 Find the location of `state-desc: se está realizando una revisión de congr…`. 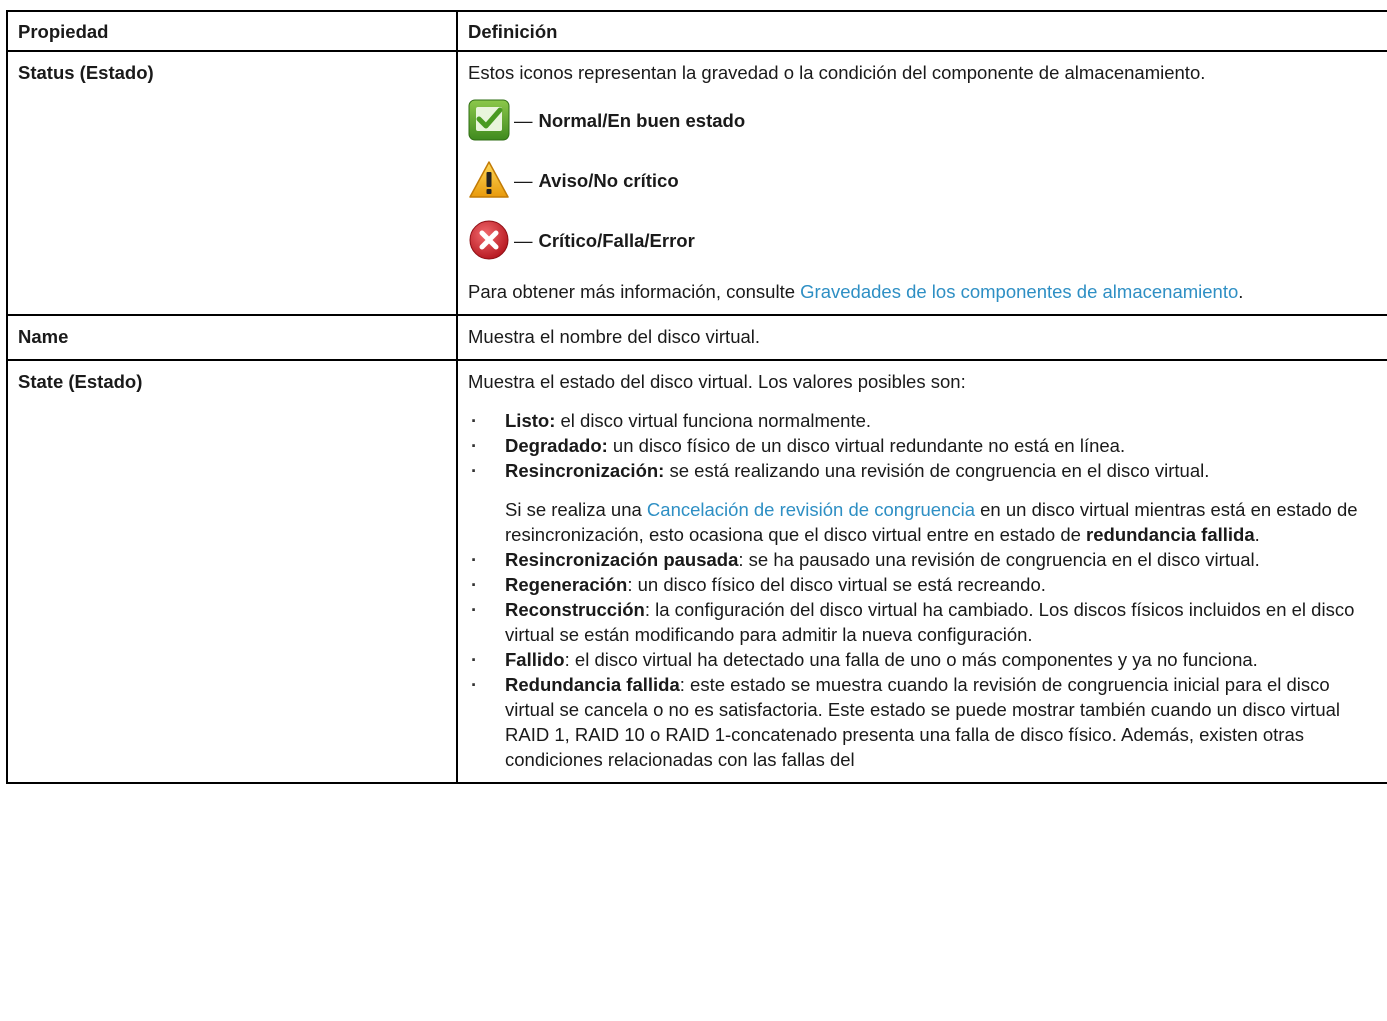

state-desc: se está realizando una revisión de congr… is located at coordinates (937, 470).